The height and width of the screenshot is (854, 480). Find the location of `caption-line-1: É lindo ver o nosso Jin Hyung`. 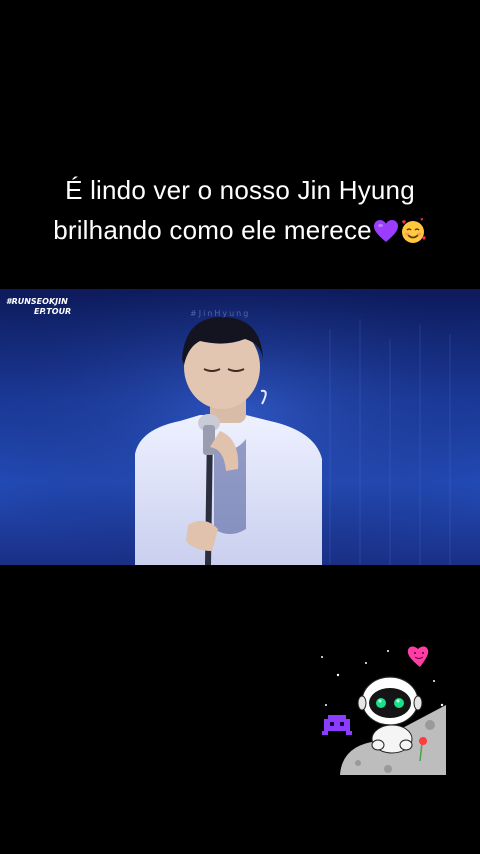

caption-line-1: É lindo ver o nosso Jin Hyung is located at coordinates (240, 190).